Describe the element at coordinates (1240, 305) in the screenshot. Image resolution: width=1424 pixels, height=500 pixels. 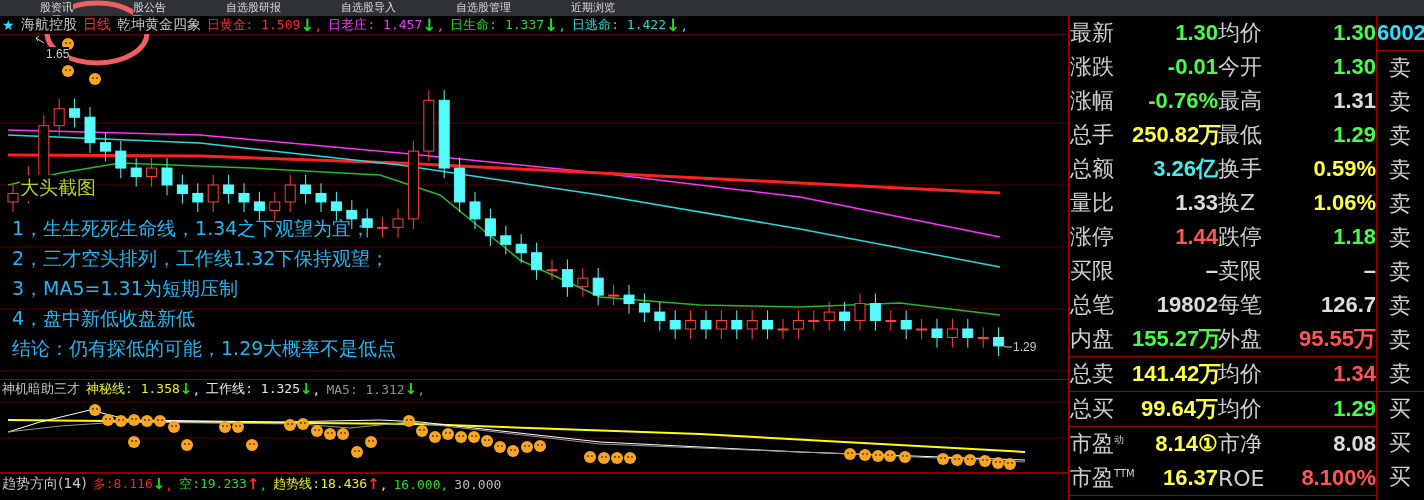
I see `quote-label: 每笔` at that location.